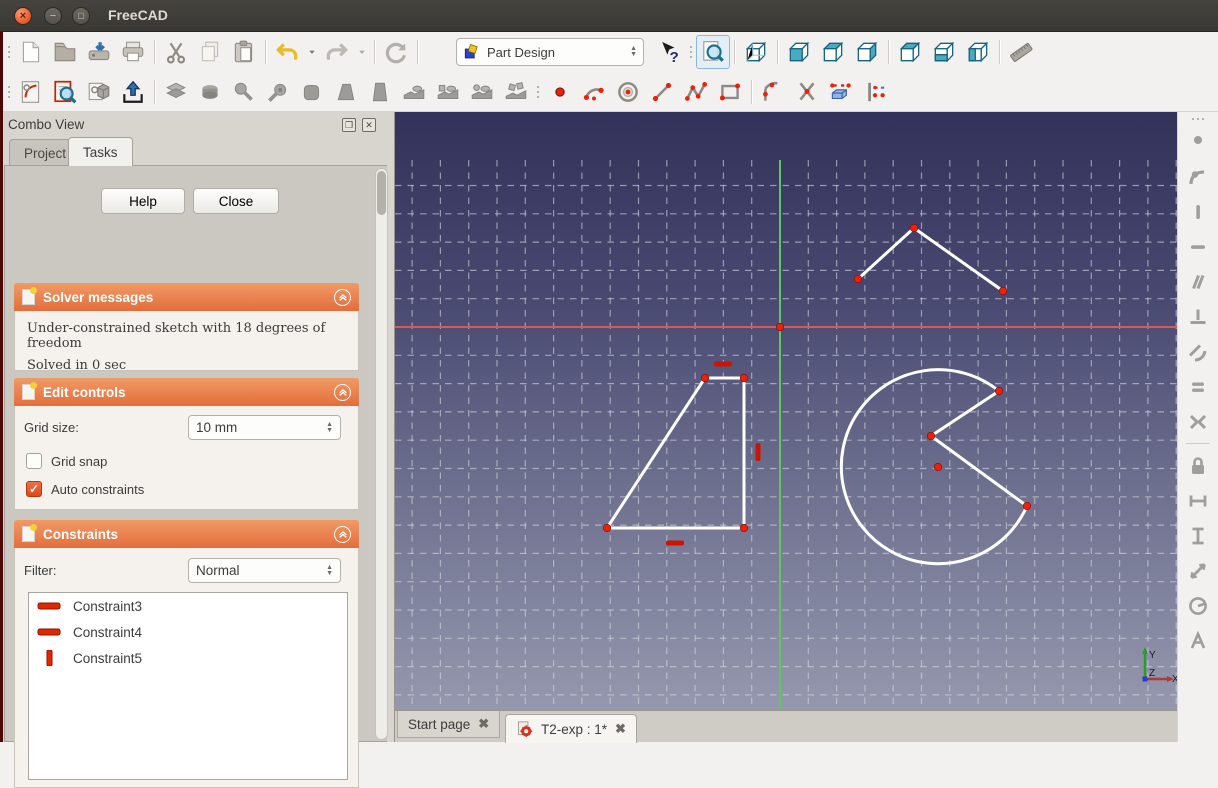  What do you see at coordinates (662, 92) in the screenshot?
I see `create-line-button` at bounding box center [662, 92].